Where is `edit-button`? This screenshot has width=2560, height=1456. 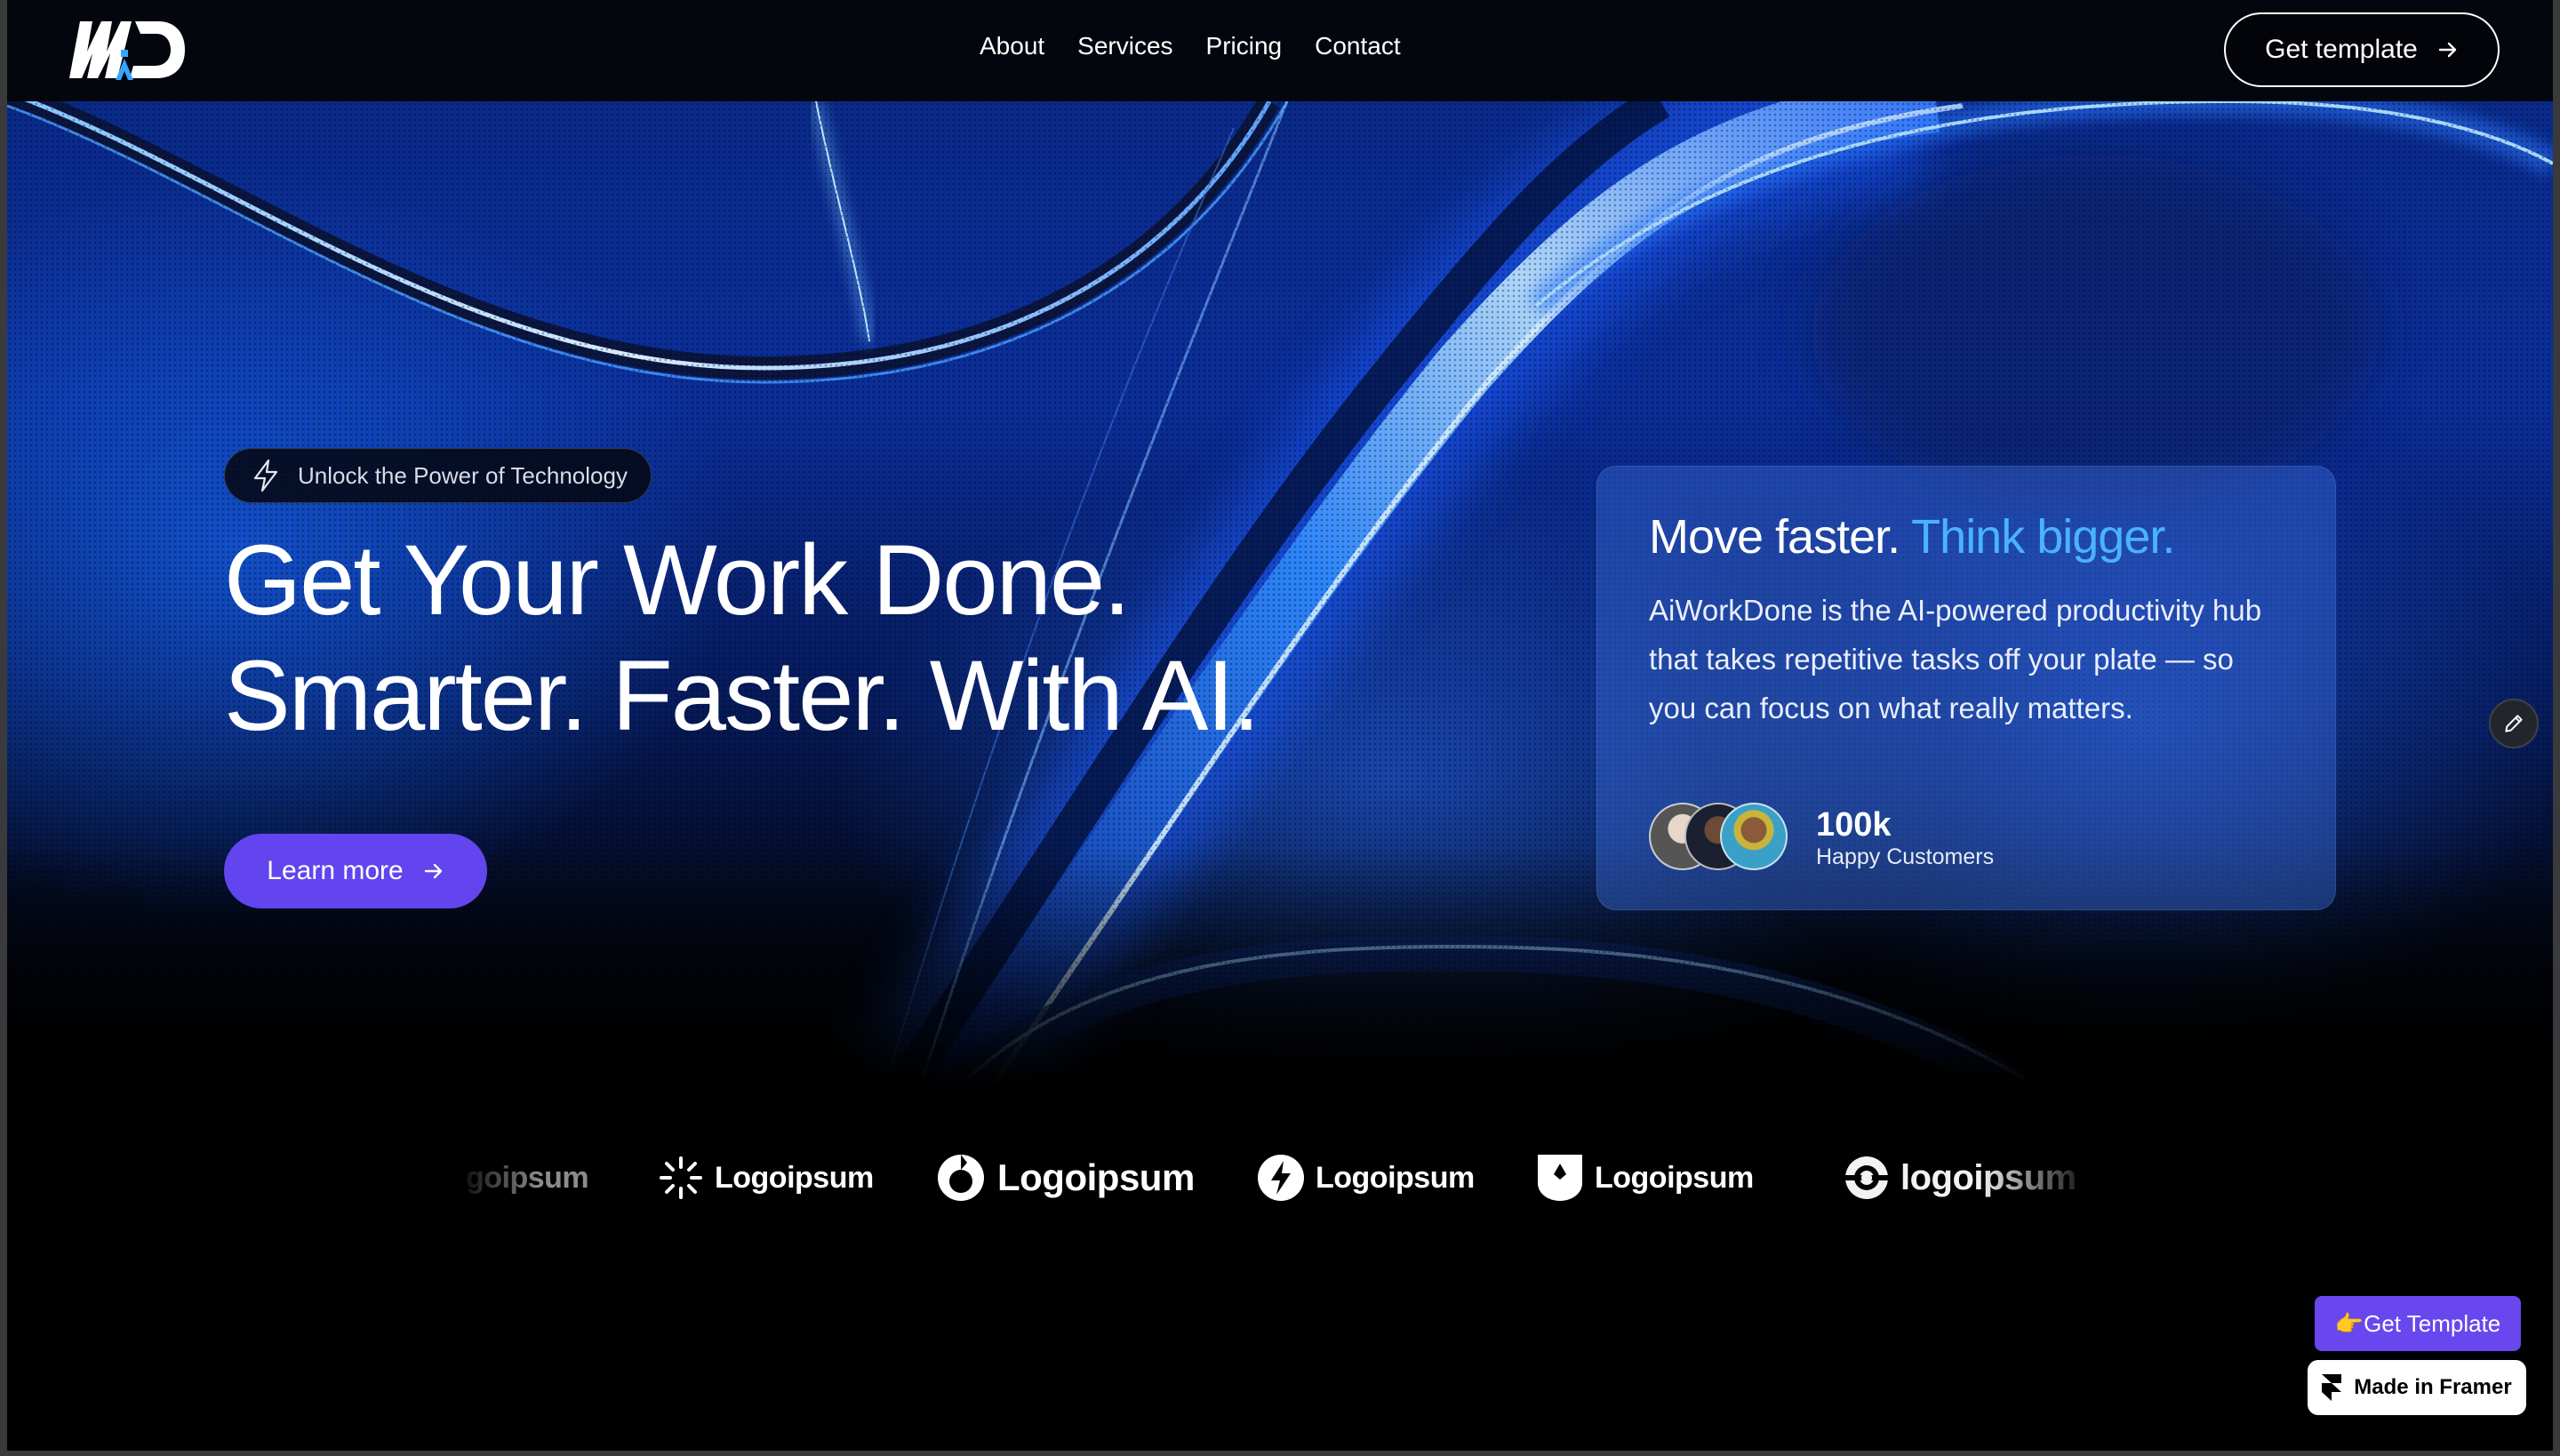 edit-button is located at coordinates (2514, 723).